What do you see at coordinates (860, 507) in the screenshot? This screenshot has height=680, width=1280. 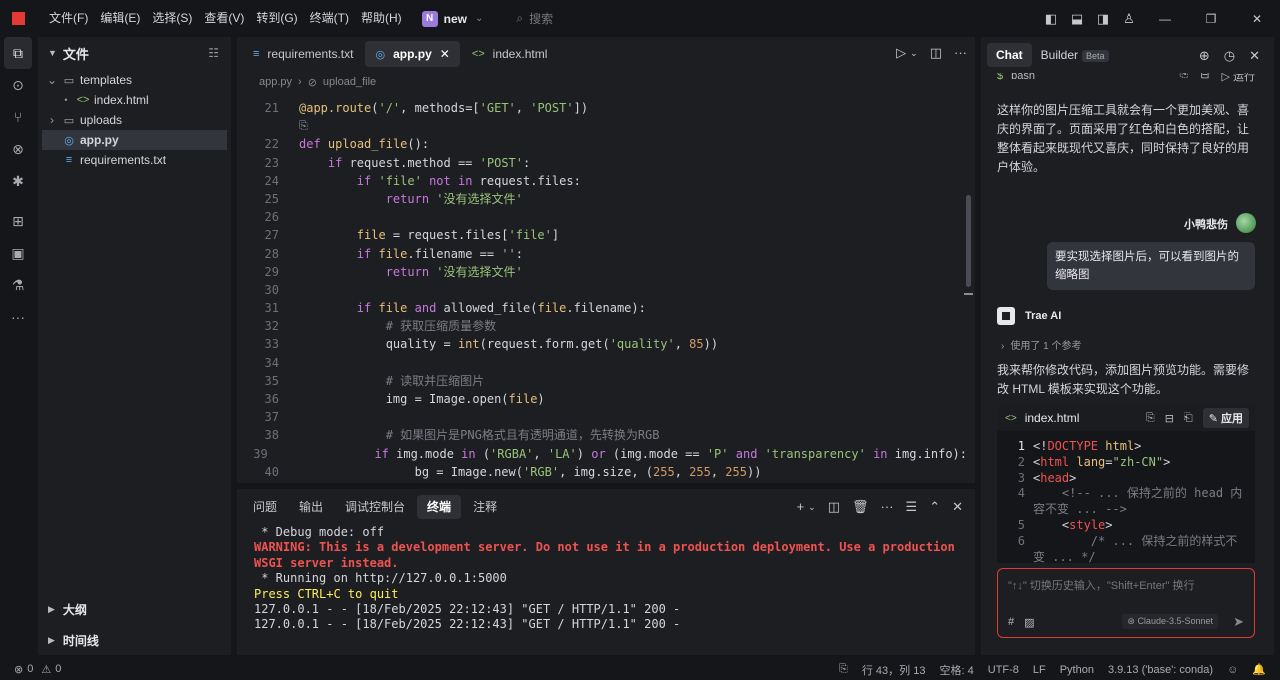 I see `trash-icon: 🗑` at bounding box center [860, 507].